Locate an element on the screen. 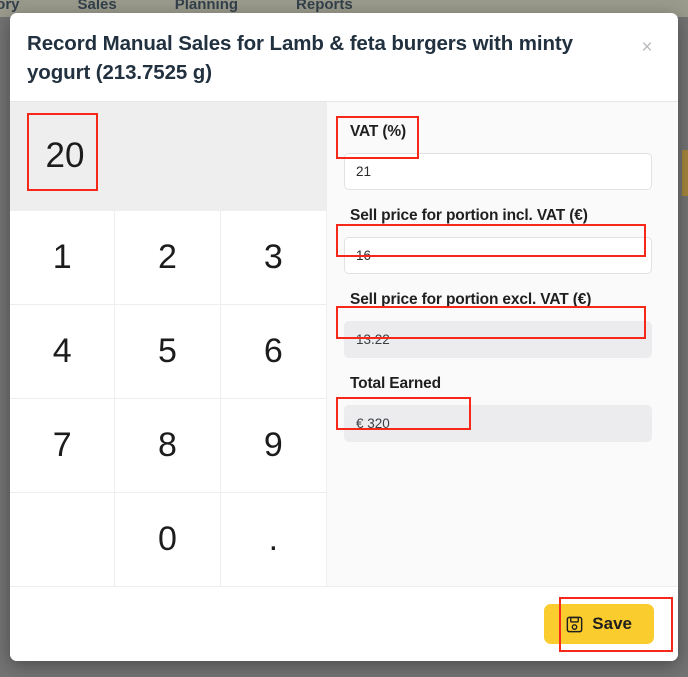  background-nav-item-reports: Reports is located at coordinates (324, 6).